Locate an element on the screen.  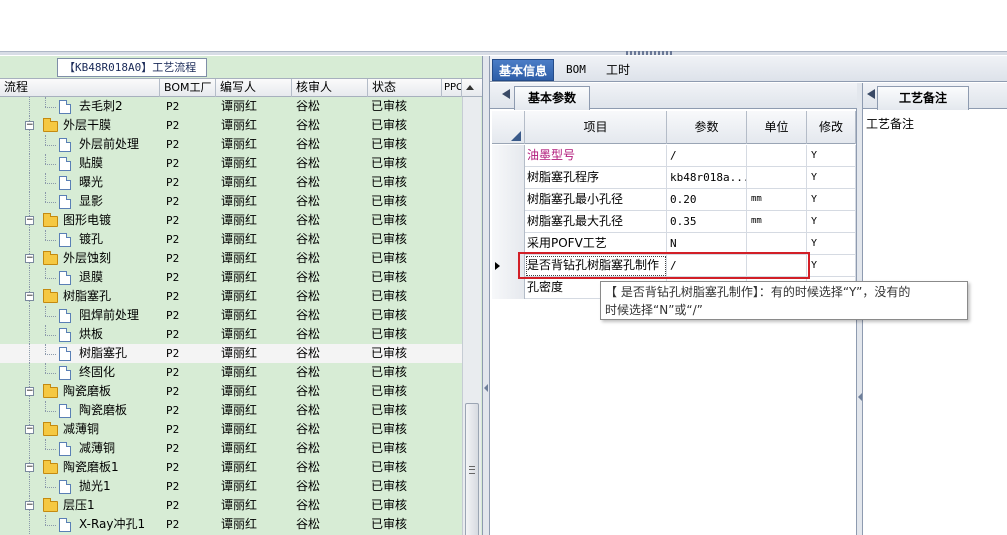
tree-folder-row: − 外层干膜 P2 谭丽红 谷松 已审核 is located at coordinates (231, 125).